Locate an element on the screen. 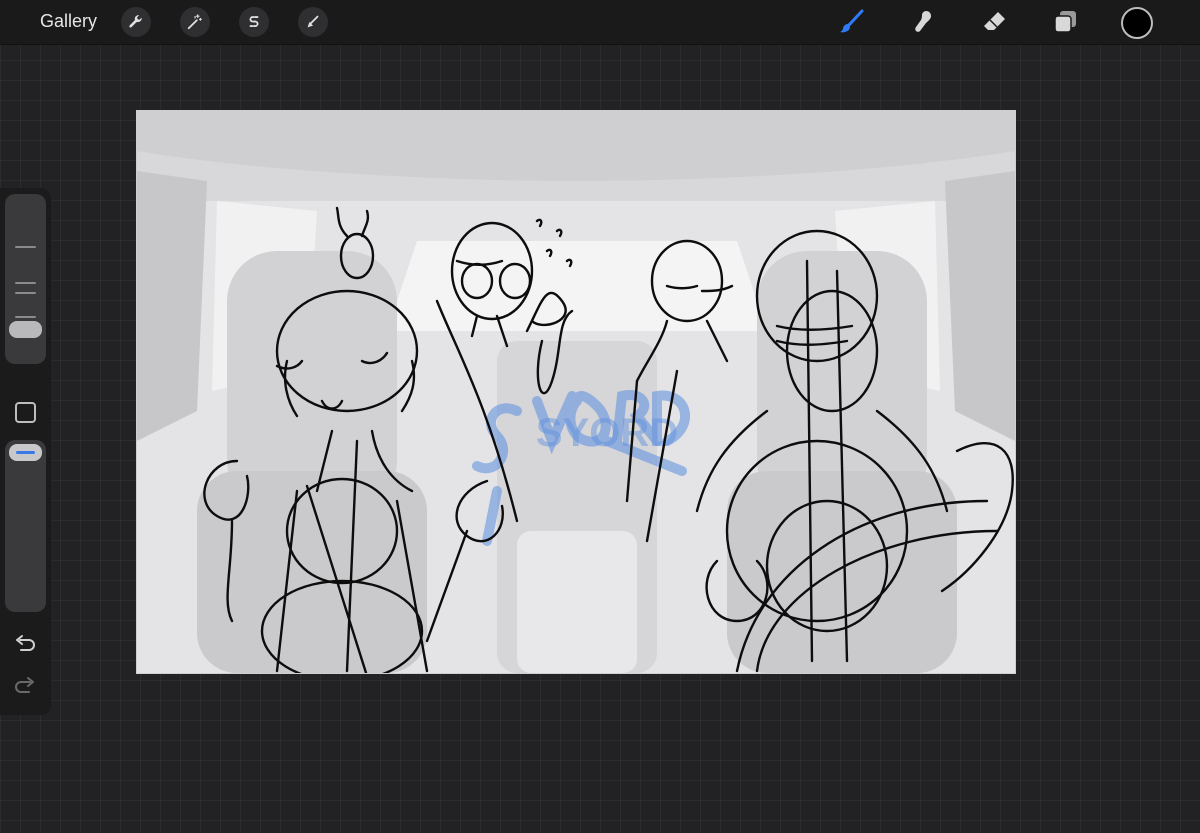 The image size is (1200, 833). magic-wand-icon is located at coordinates (195, 22).